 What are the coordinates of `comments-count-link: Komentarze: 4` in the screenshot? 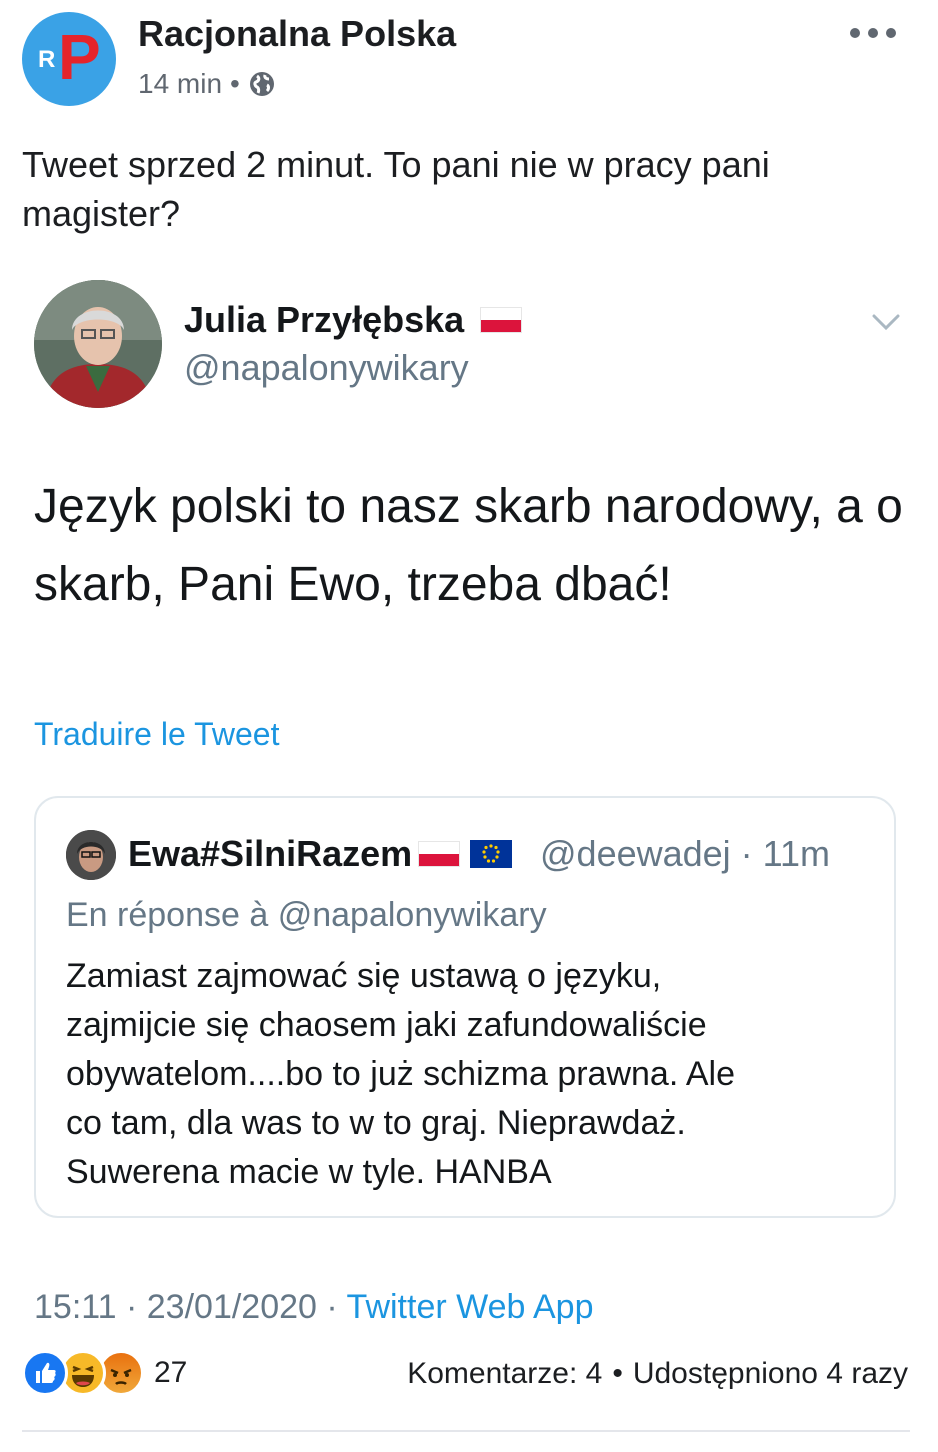 It's located at (504, 1374).